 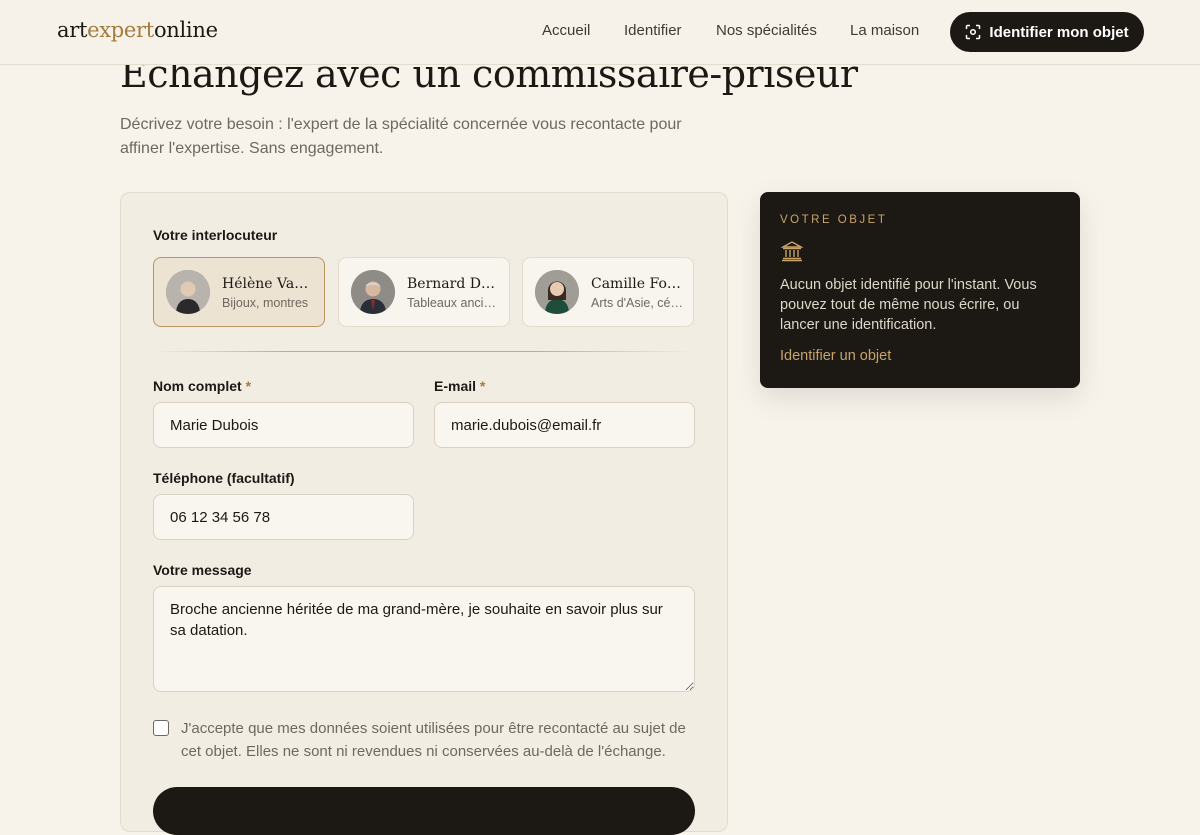 I want to click on section-divider, so click(x=424, y=351).